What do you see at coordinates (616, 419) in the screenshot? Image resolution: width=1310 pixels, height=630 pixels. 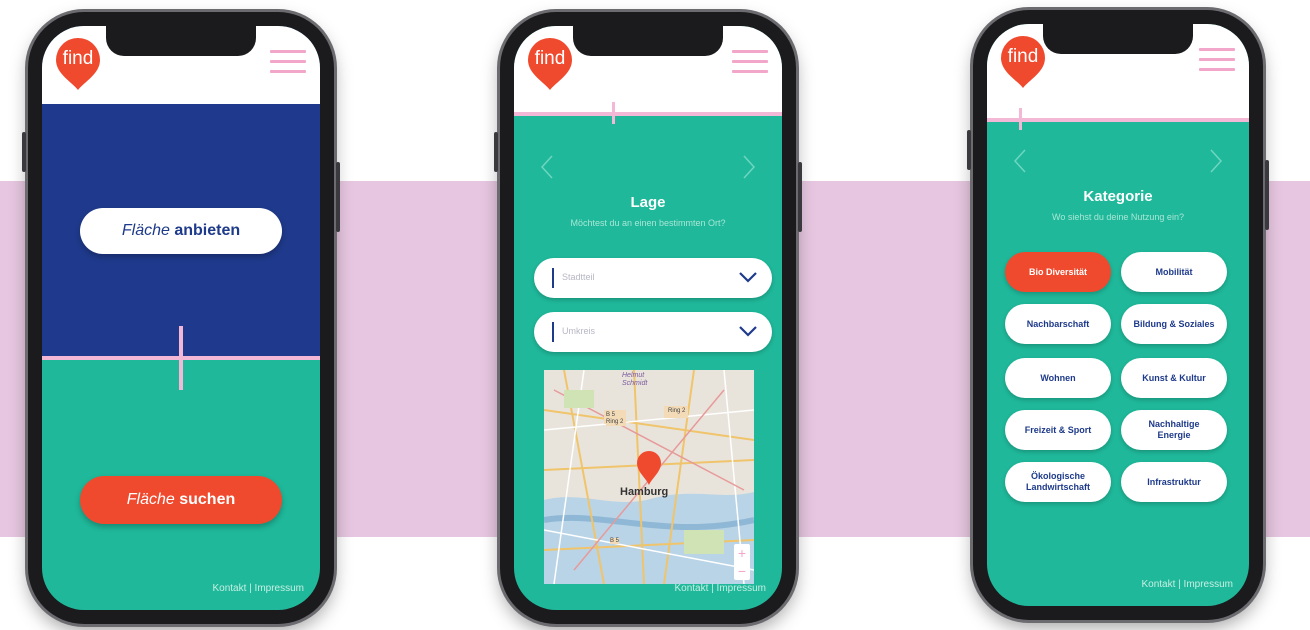 I see `map-label-b5-ring2: B 5 Ring 2` at bounding box center [616, 419].